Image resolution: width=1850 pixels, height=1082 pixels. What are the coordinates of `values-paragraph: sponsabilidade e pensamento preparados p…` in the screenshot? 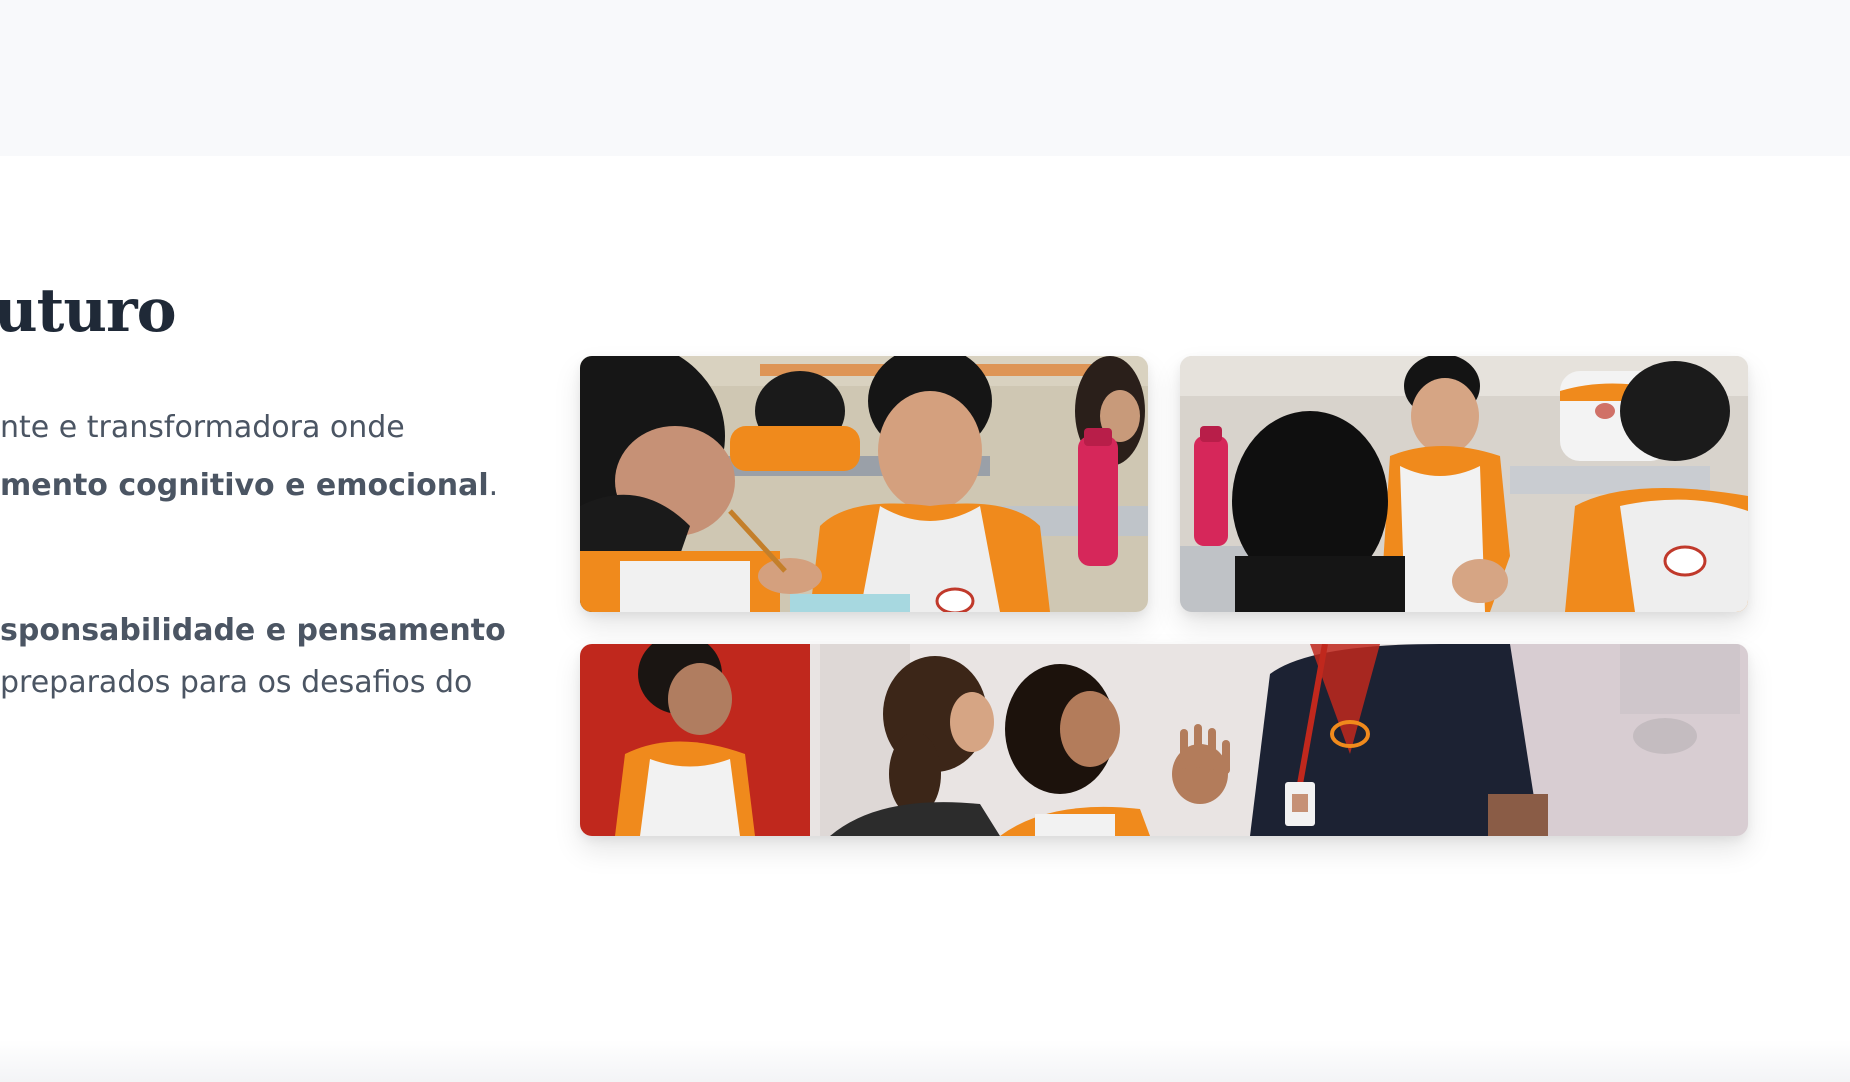 It's located at (253, 657).